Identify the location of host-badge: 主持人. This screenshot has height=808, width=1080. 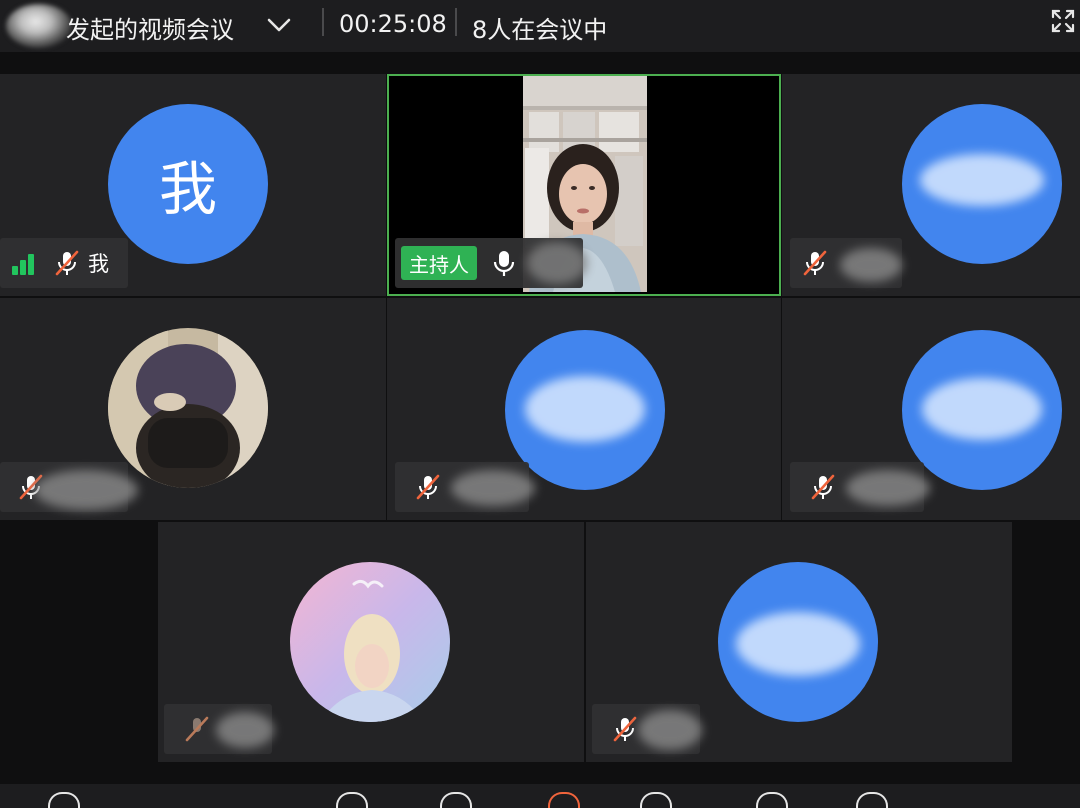
(439, 263).